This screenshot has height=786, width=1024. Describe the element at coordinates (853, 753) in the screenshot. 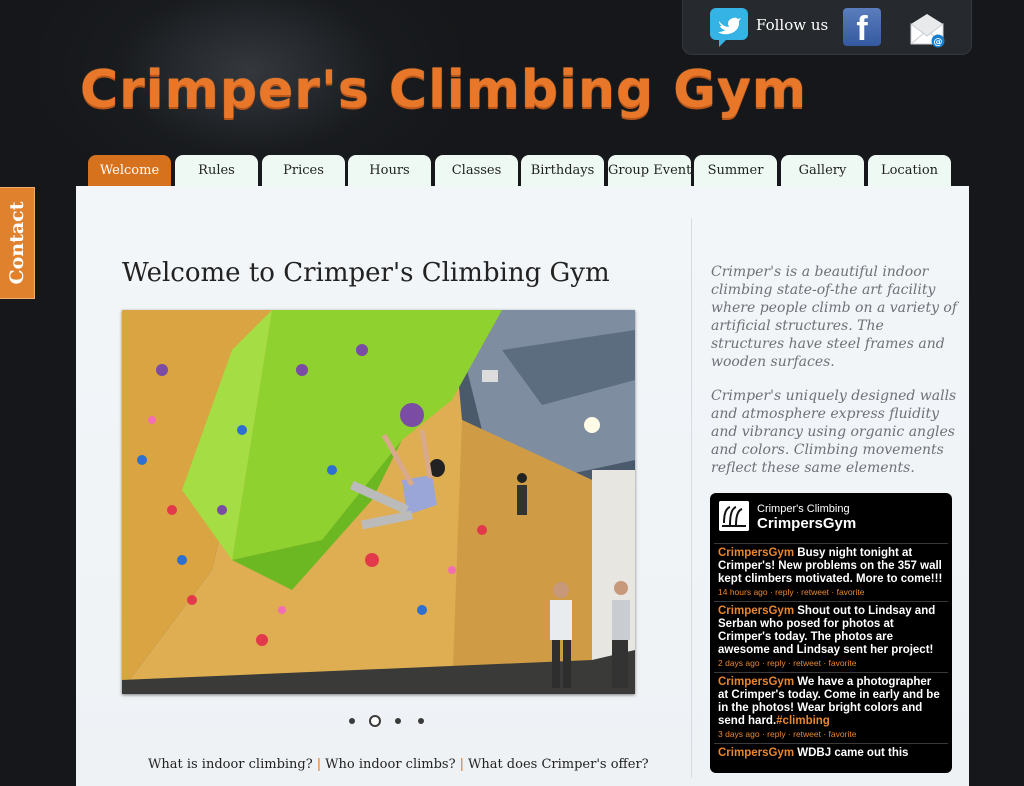

I see `tweet-text: WDBJ came out this` at that location.